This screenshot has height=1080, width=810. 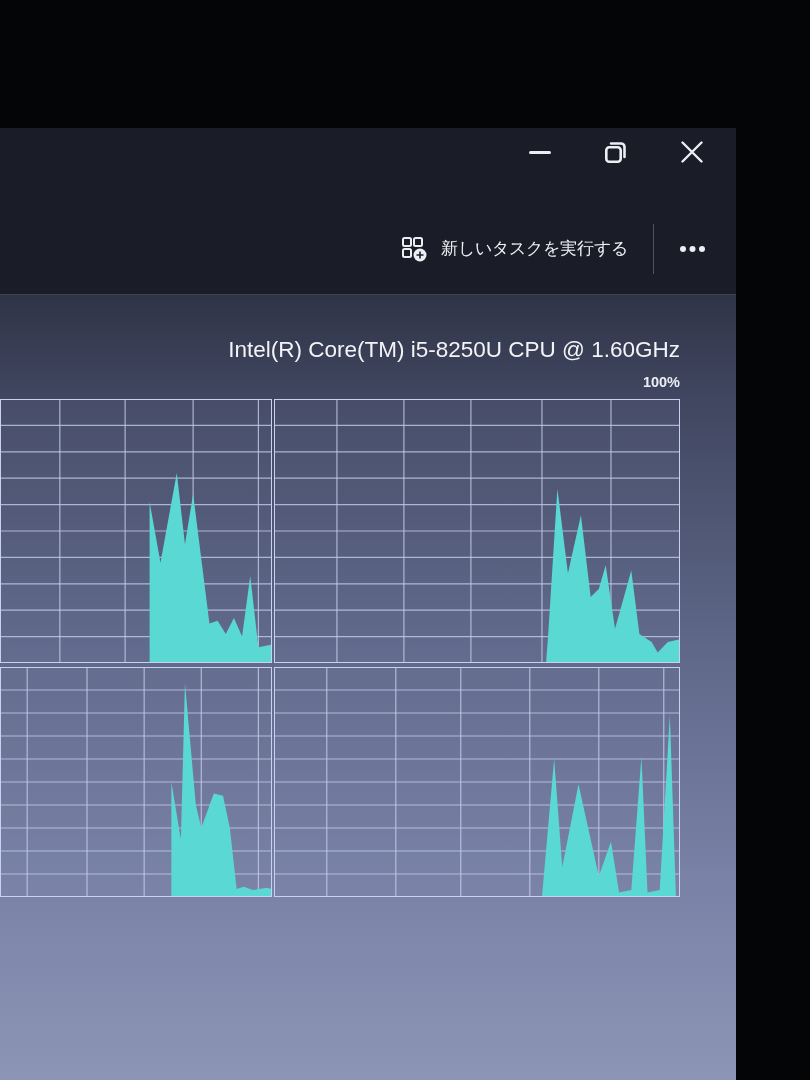 What do you see at coordinates (616, 152) in the screenshot?
I see `restore-icon` at bounding box center [616, 152].